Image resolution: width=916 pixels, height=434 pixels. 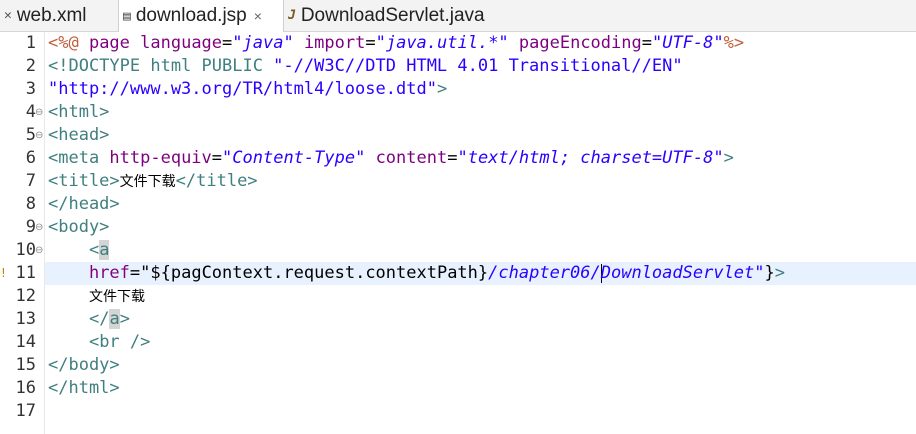 What do you see at coordinates (30, 204) in the screenshot?
I see `line-number: 8` at bounding box center [30, 204].